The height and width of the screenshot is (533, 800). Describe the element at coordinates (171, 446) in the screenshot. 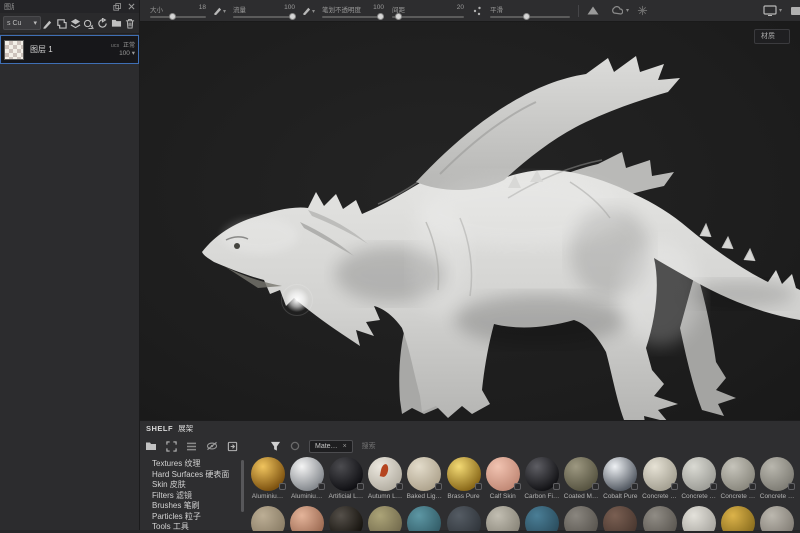

I see `expand-view-icon` at that location.